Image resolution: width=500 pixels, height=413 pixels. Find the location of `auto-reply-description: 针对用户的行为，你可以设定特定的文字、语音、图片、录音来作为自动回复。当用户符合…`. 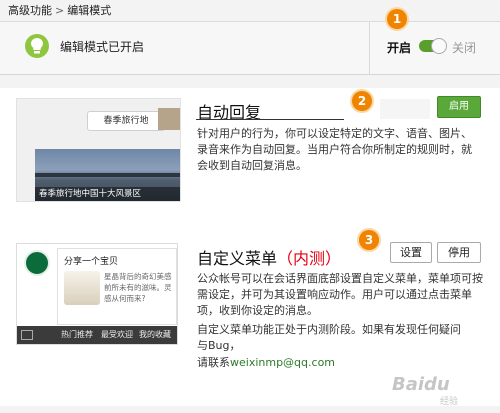

auto-reply-description: 针对用户的行为，你可以设定特定的文字、语音、图片、录音来作为自动回复。当用户符合… is located at coordinates (334, 149).